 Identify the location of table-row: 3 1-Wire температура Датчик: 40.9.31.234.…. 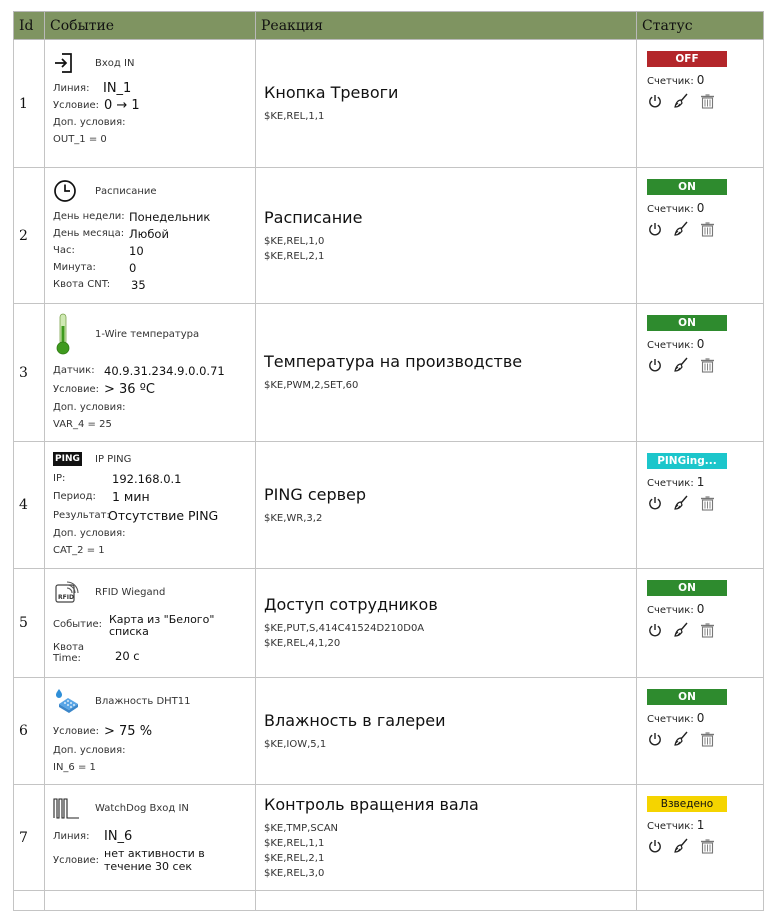
(388, 372).